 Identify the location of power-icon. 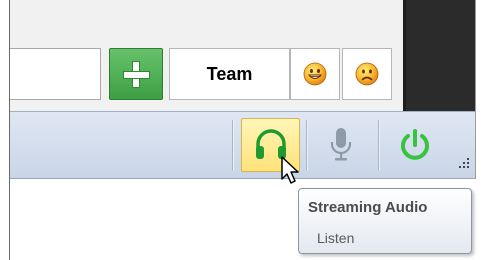
(415, 144).